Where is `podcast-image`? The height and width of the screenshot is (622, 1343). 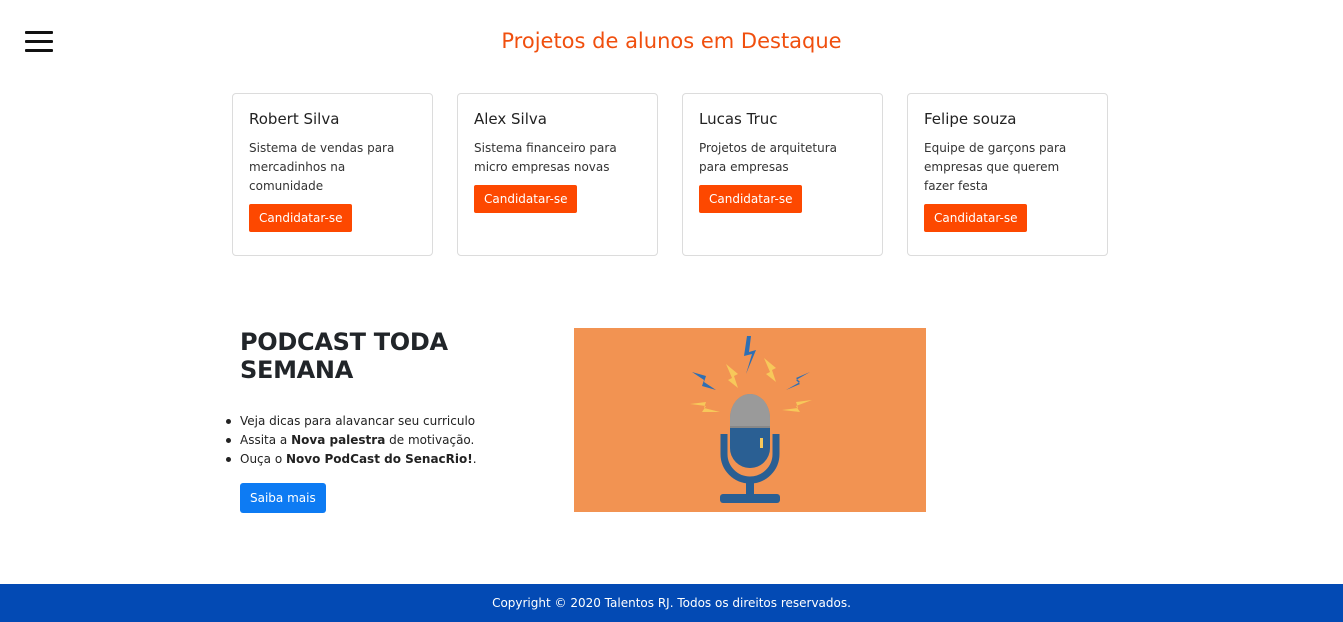 podcast-image is located at coordinates (750, 420).